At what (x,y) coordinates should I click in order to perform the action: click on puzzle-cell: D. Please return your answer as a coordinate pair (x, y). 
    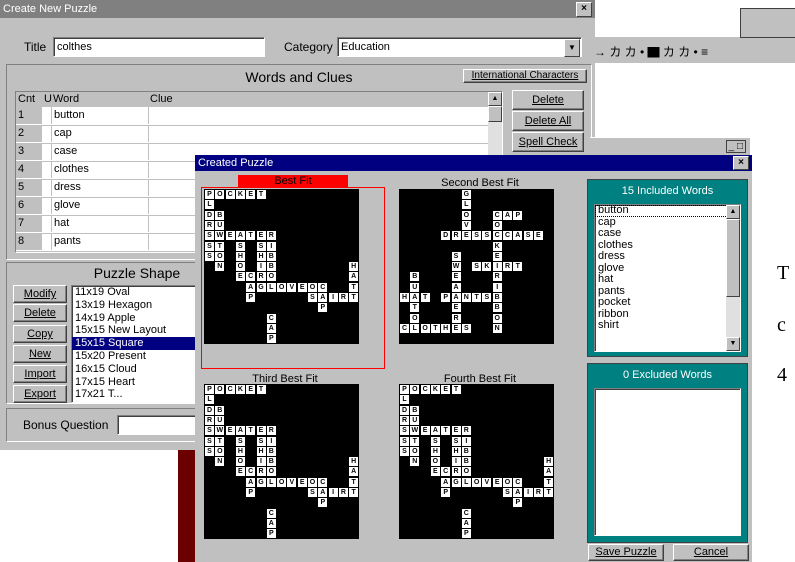
    Looking at the image, I should click on (446, 236).